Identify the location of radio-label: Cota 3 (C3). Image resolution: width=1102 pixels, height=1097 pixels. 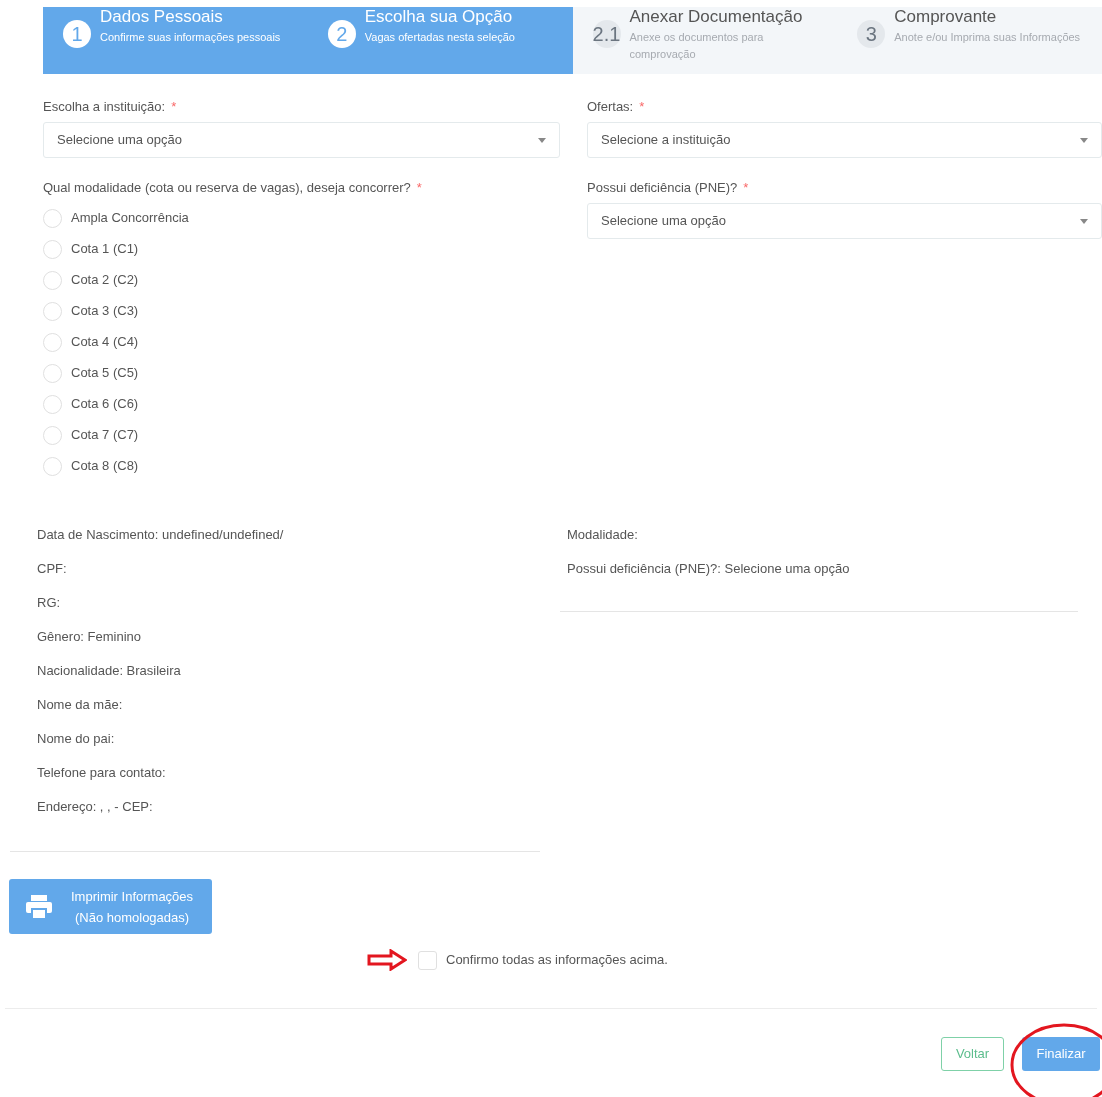
(105, 311).